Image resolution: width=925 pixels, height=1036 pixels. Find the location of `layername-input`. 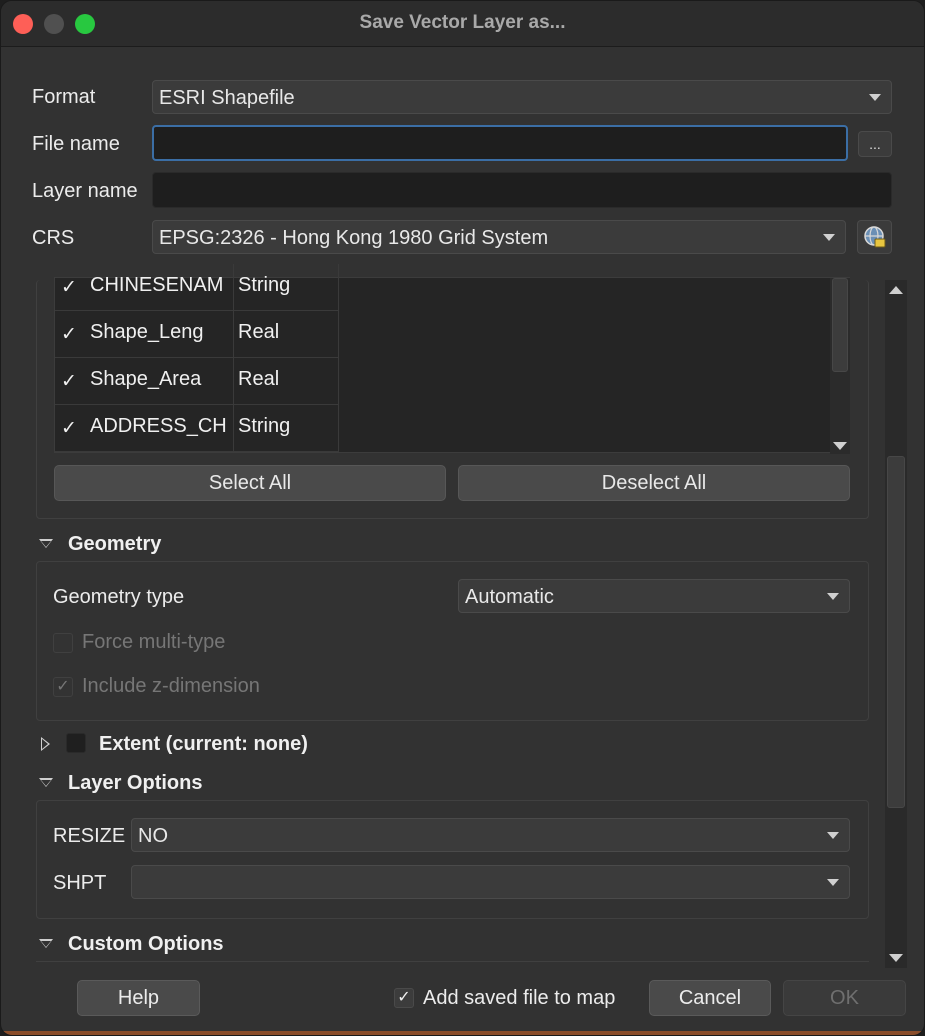

layername-input is located at coordinates (522, 190).